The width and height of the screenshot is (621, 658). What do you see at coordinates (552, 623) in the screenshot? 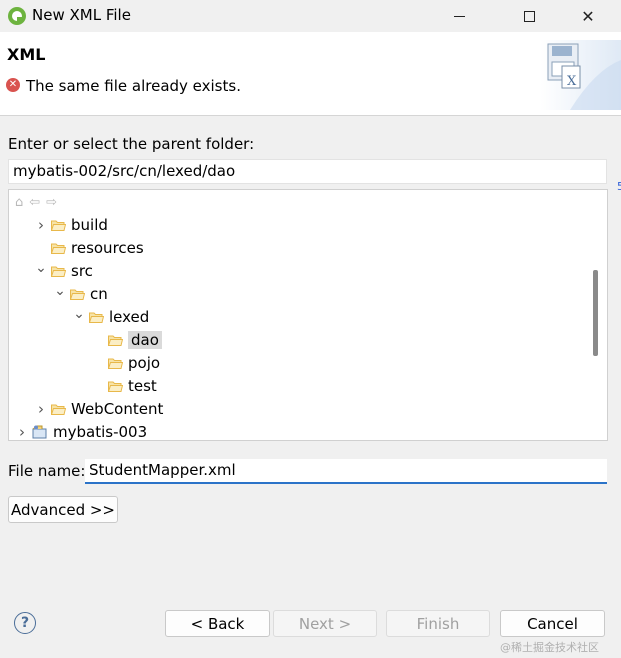
I see `cancel-button: Cancel` at bounding box center [552, 623].